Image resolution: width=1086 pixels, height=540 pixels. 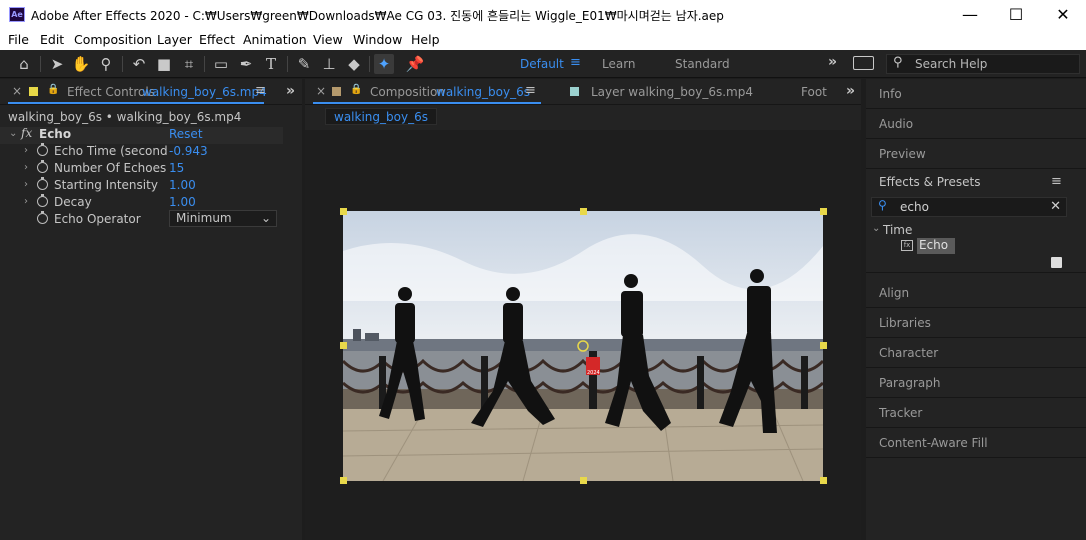 I want to click on menu-composition: Composition, so click(x=113, y=39).